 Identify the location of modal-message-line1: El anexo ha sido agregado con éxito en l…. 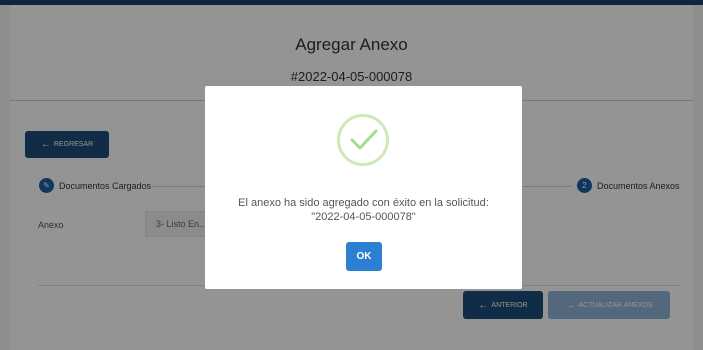
(363, 203).